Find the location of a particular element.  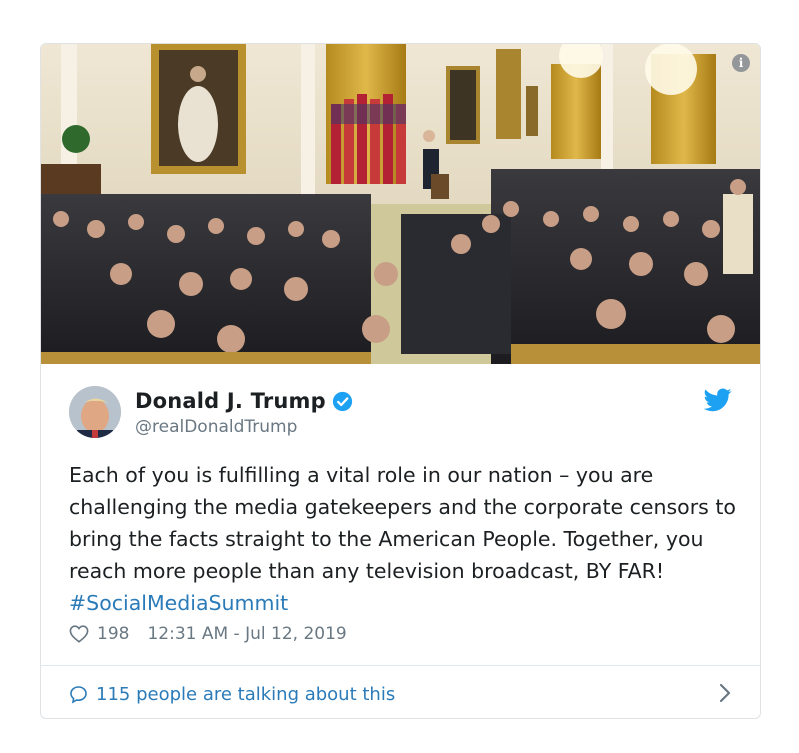

conversation-link: 115 people are talking about this is located at coordinates (400, 694).